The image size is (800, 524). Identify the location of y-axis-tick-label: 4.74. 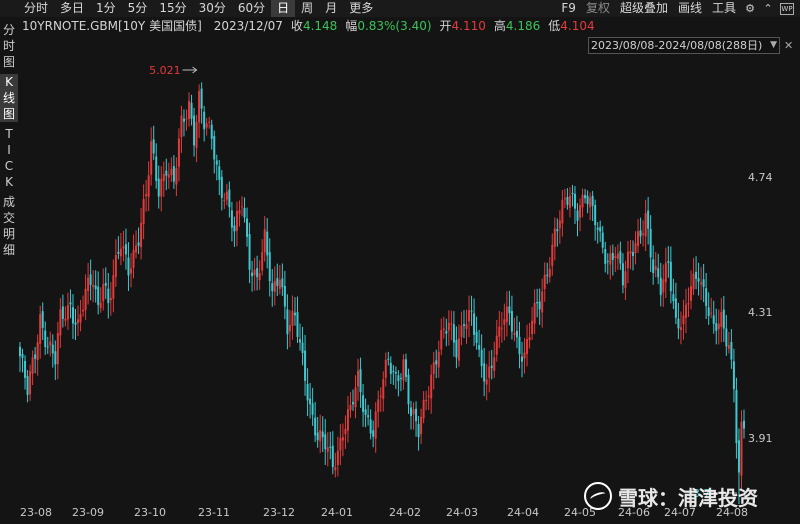
(760, 177).